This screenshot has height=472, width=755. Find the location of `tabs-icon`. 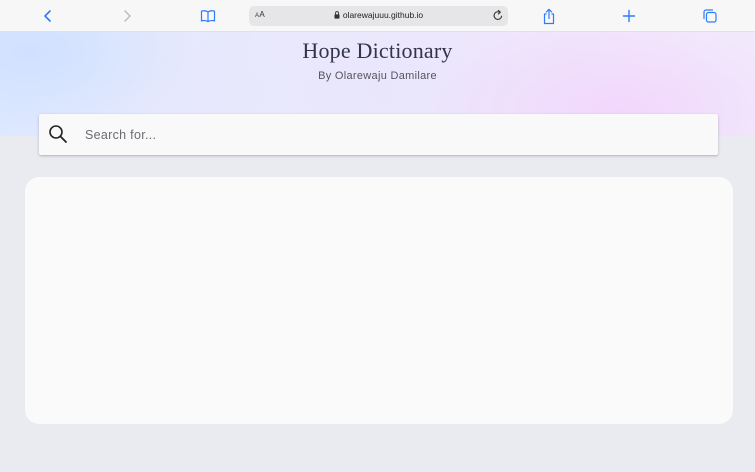

tabs-icon is located at coordinates (710, 16).